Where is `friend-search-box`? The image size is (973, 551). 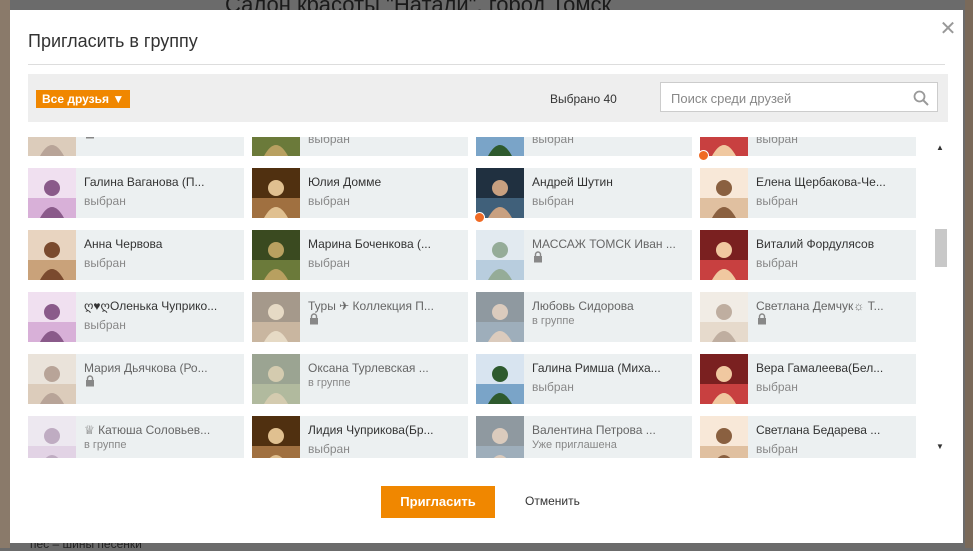
friend-search-box is located at coordinates (799, 97).